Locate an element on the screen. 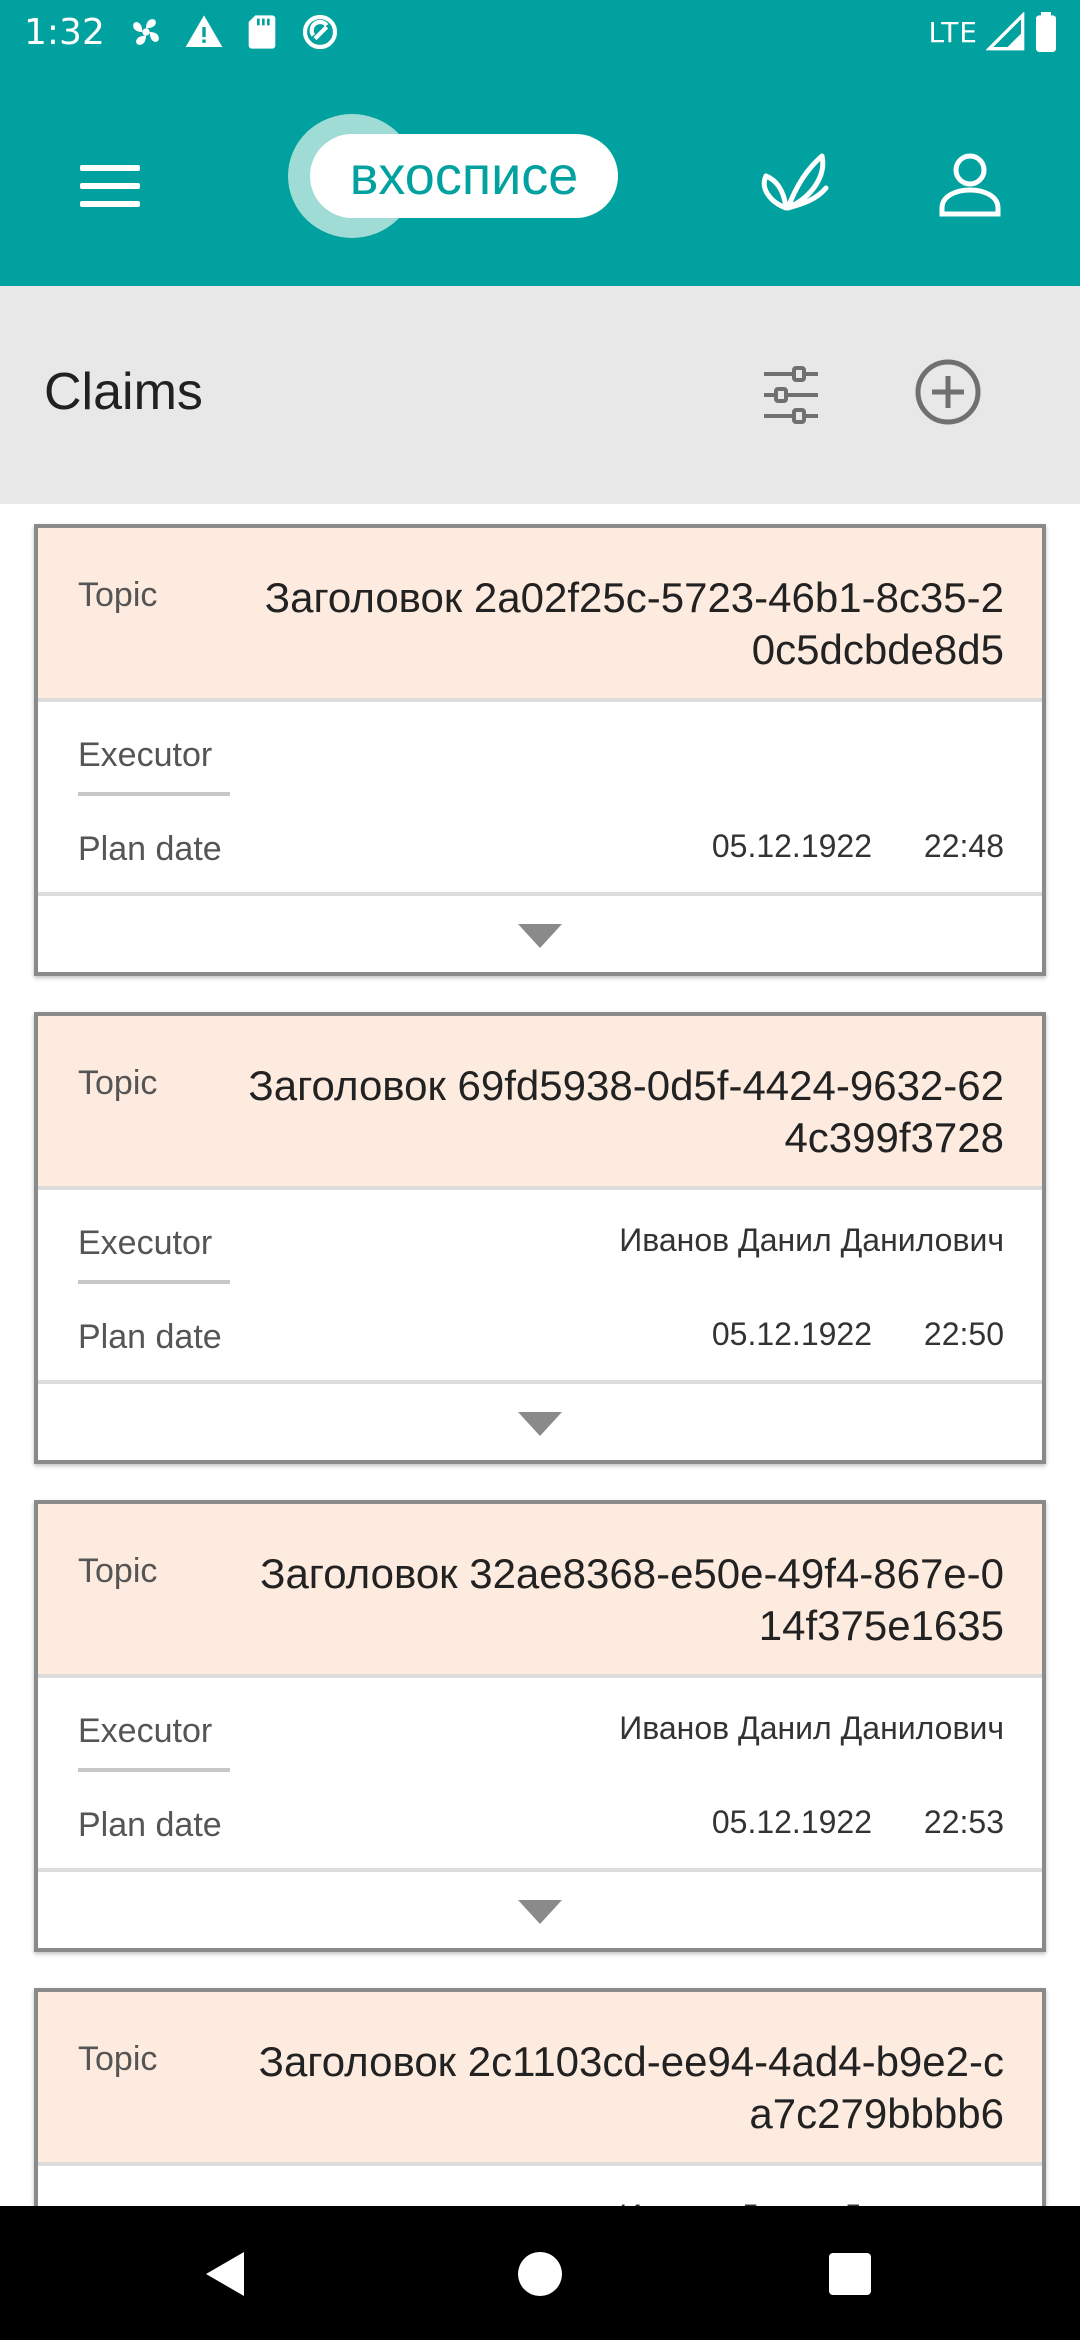 The width and height of the screenshot is (1080, 2340). recents-icon is located at coordinates (850, 2274).